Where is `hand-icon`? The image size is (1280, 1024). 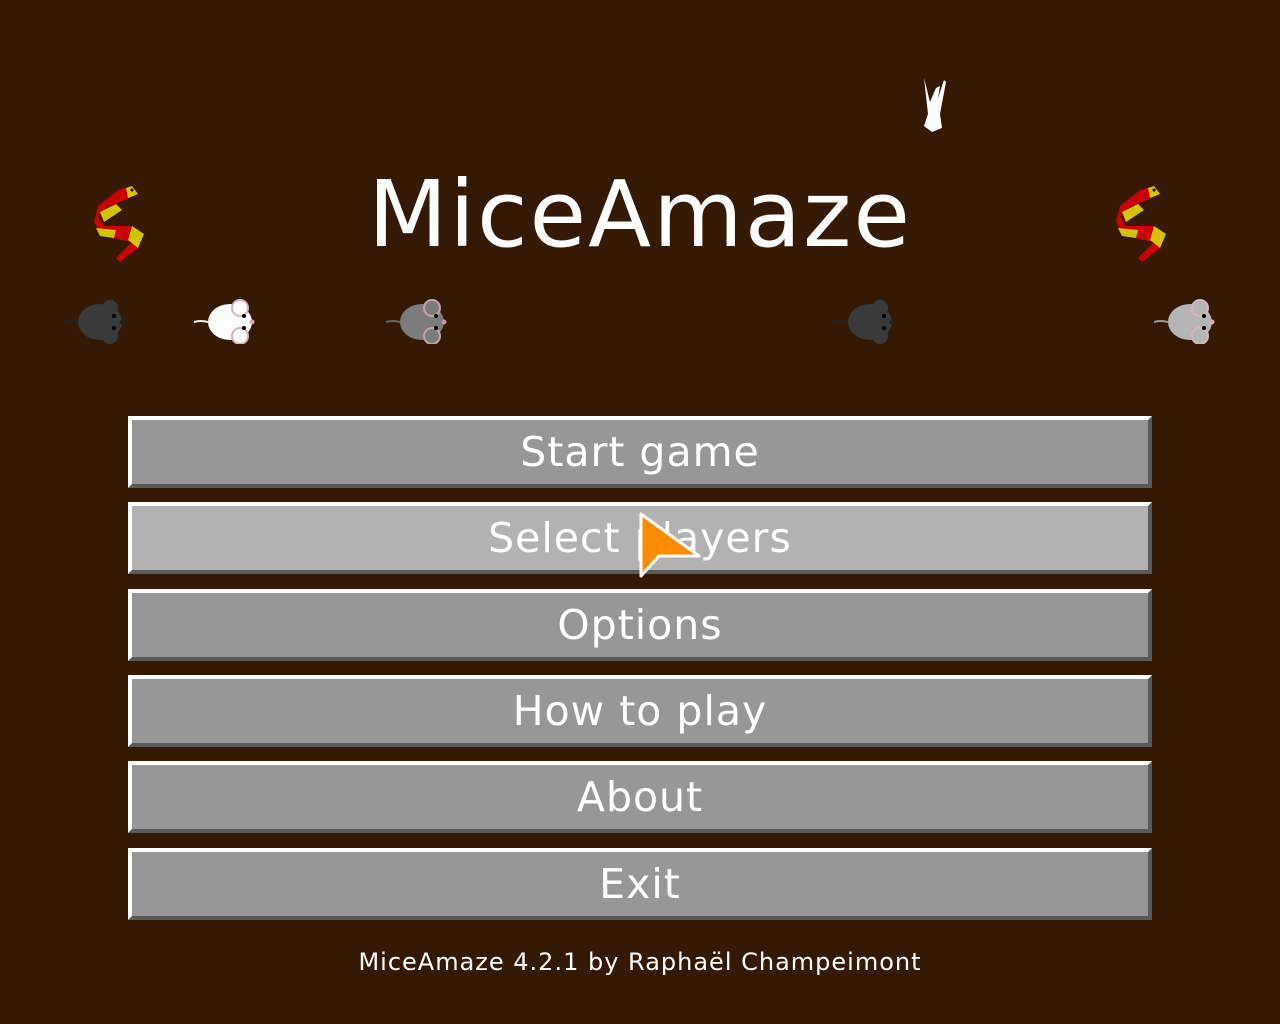 hand-icon is located at coordinates (935, 105).